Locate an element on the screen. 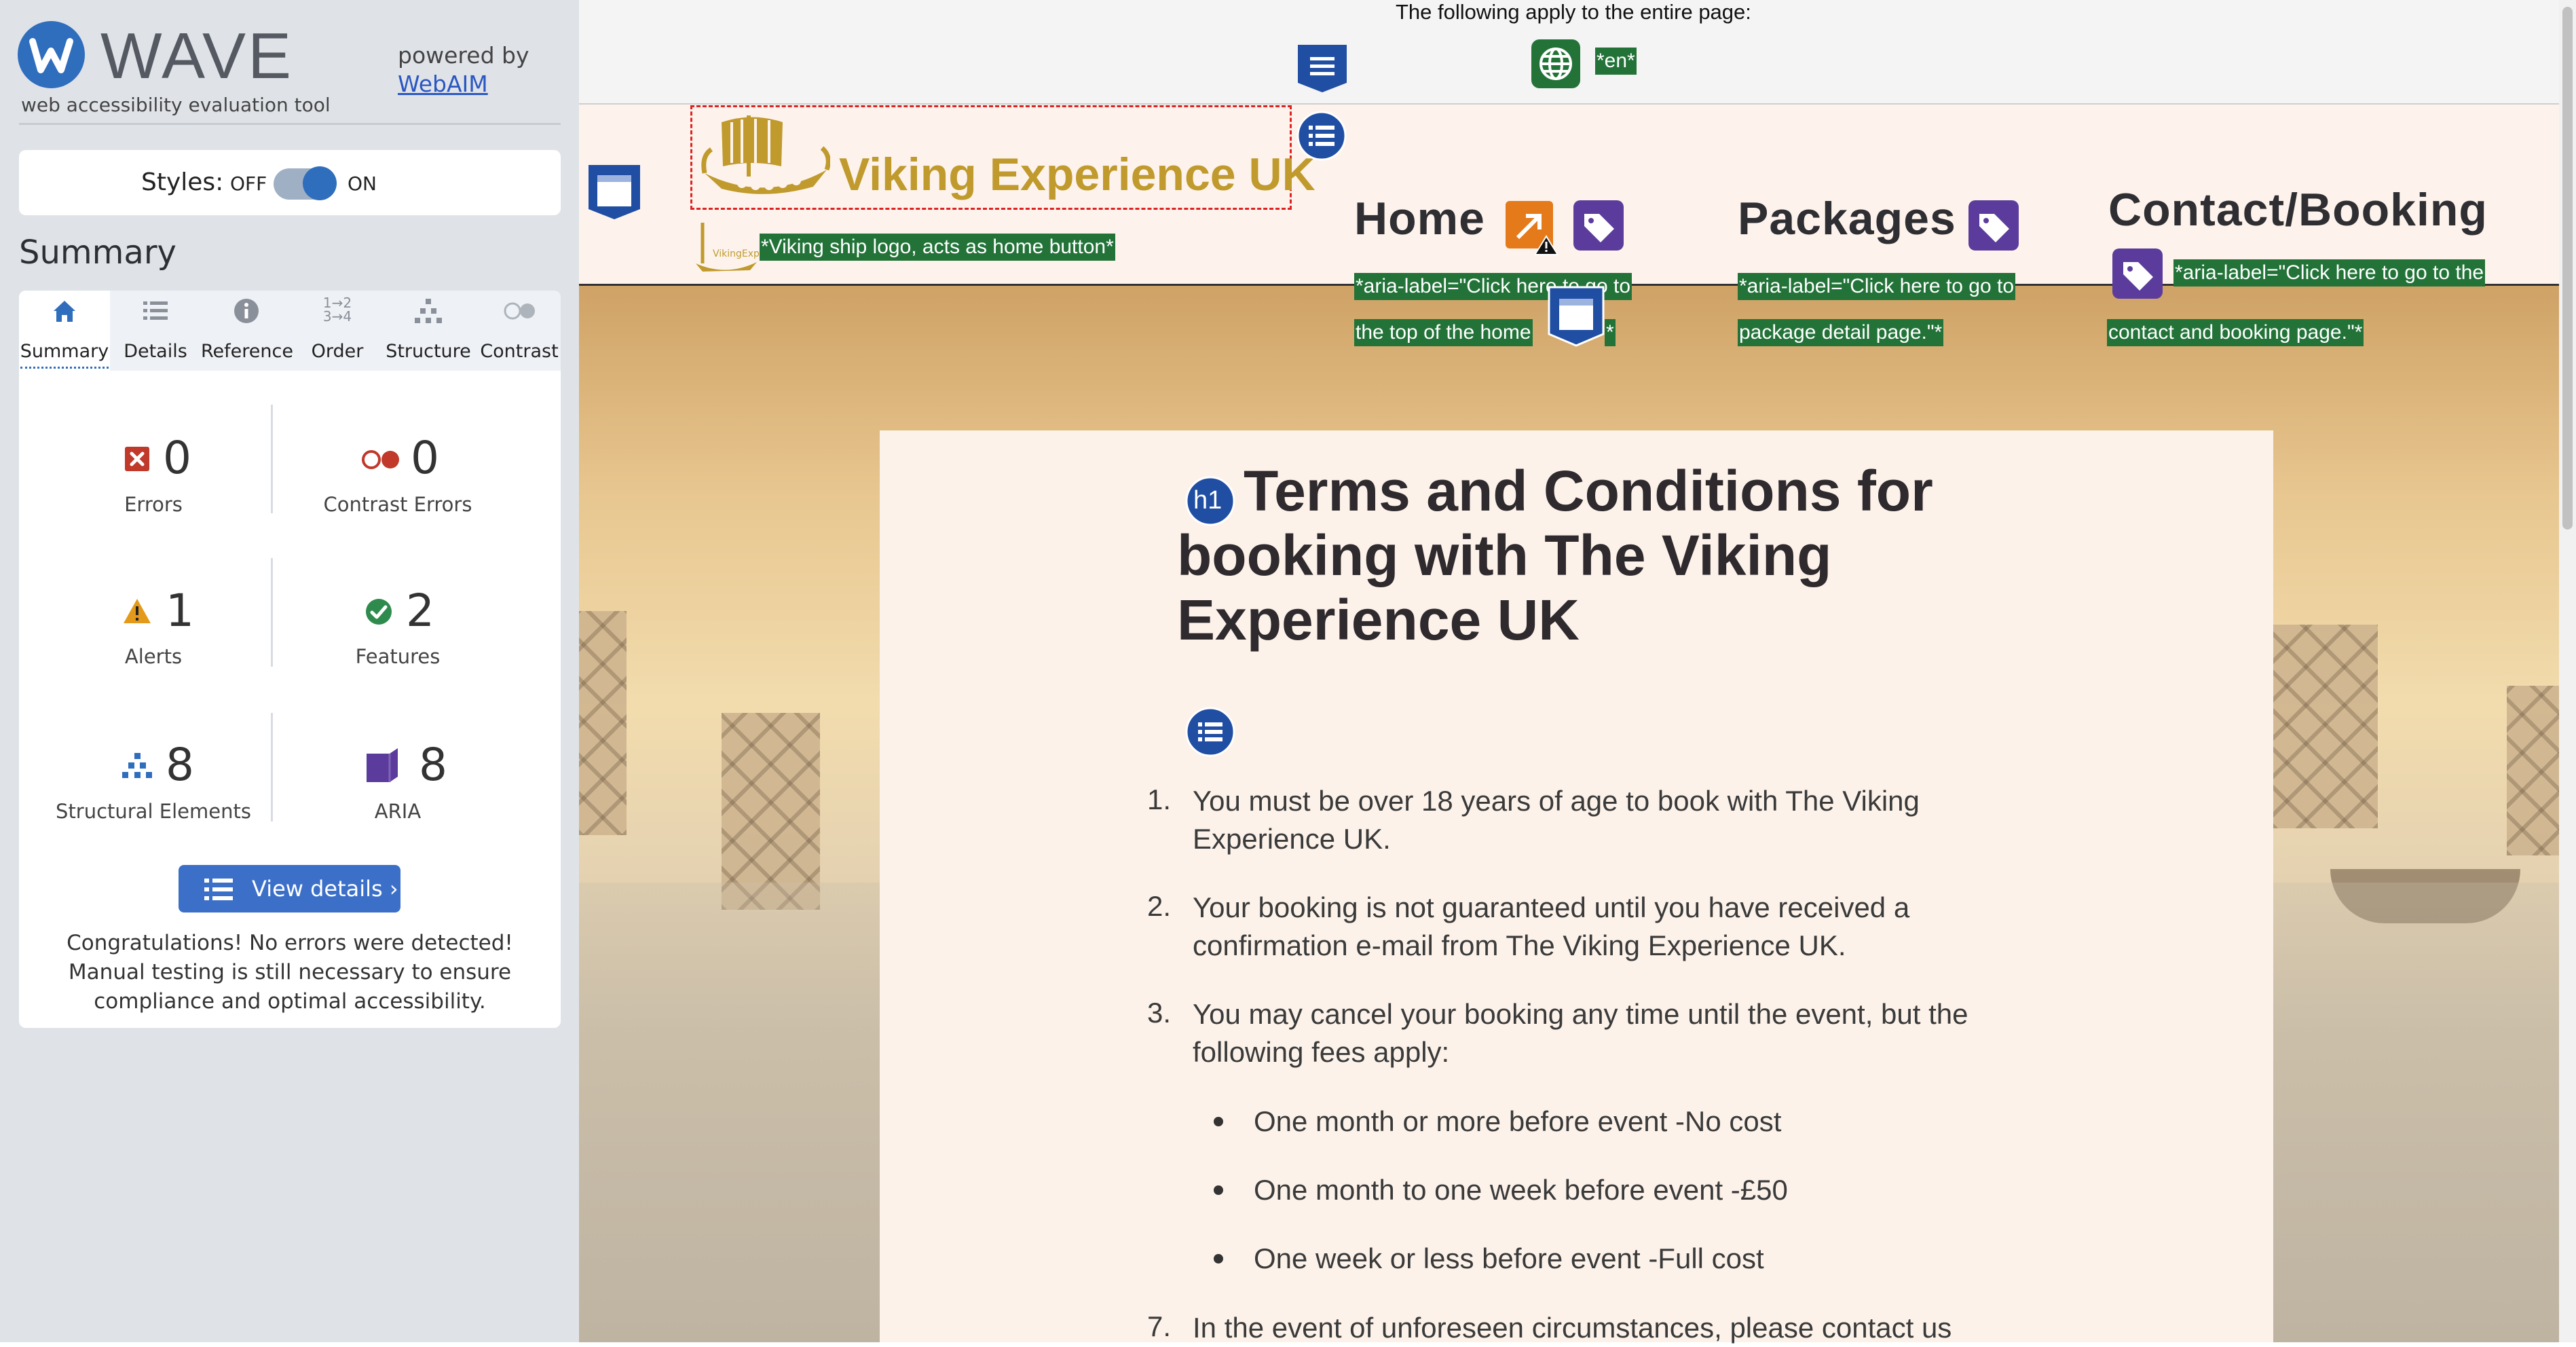 The width and height of the screenshot is (2576, 1347). tab-reference: Reference is located at coordinates (247, 351).